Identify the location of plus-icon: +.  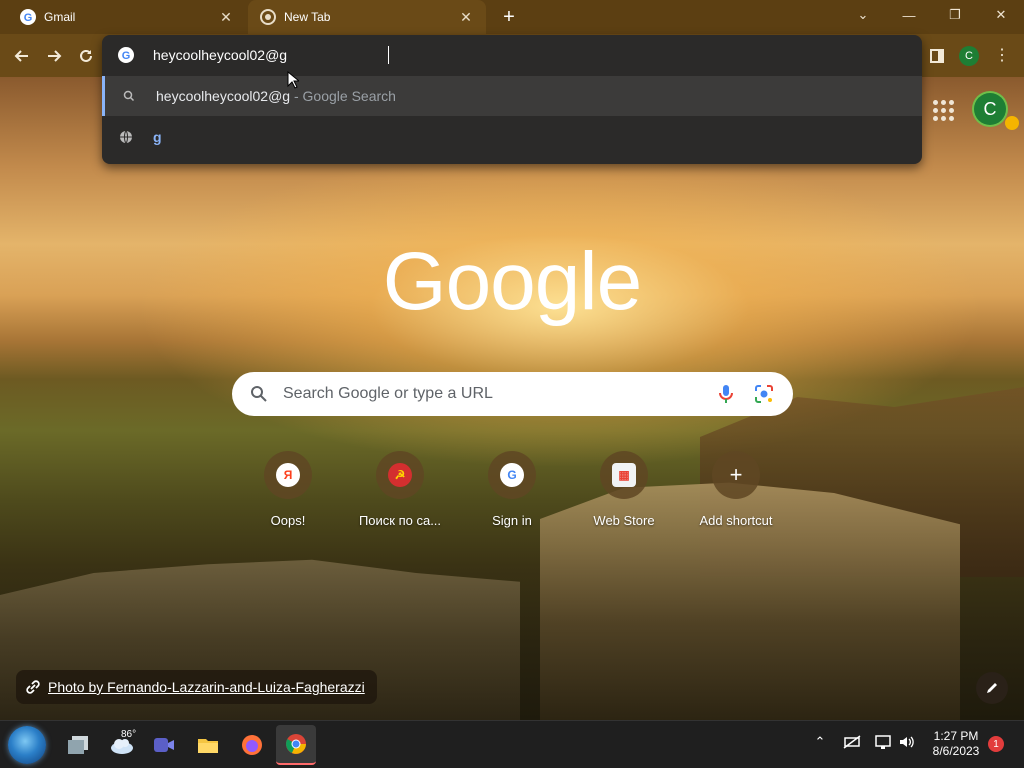
(736, 474).